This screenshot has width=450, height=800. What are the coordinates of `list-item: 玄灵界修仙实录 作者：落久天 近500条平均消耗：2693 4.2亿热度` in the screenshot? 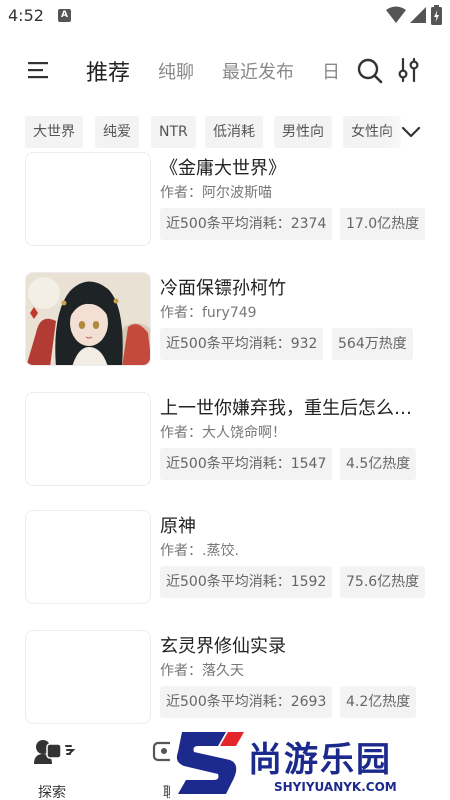 It's located at (225, 678).